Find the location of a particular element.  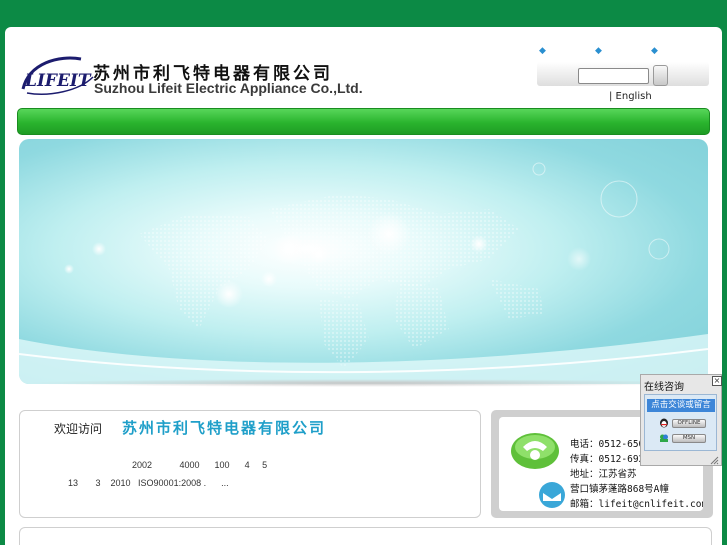

lifeit-logo: LIFEIT is located at coordinates (58, 75).